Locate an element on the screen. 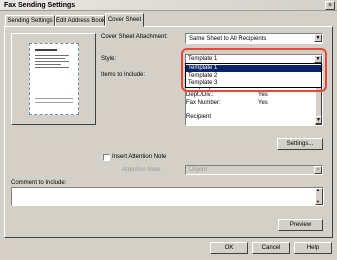 This screenshot has width=337, height=260. tab-edit-address-book: Edit Address Book is located at coordinates (80, 20).